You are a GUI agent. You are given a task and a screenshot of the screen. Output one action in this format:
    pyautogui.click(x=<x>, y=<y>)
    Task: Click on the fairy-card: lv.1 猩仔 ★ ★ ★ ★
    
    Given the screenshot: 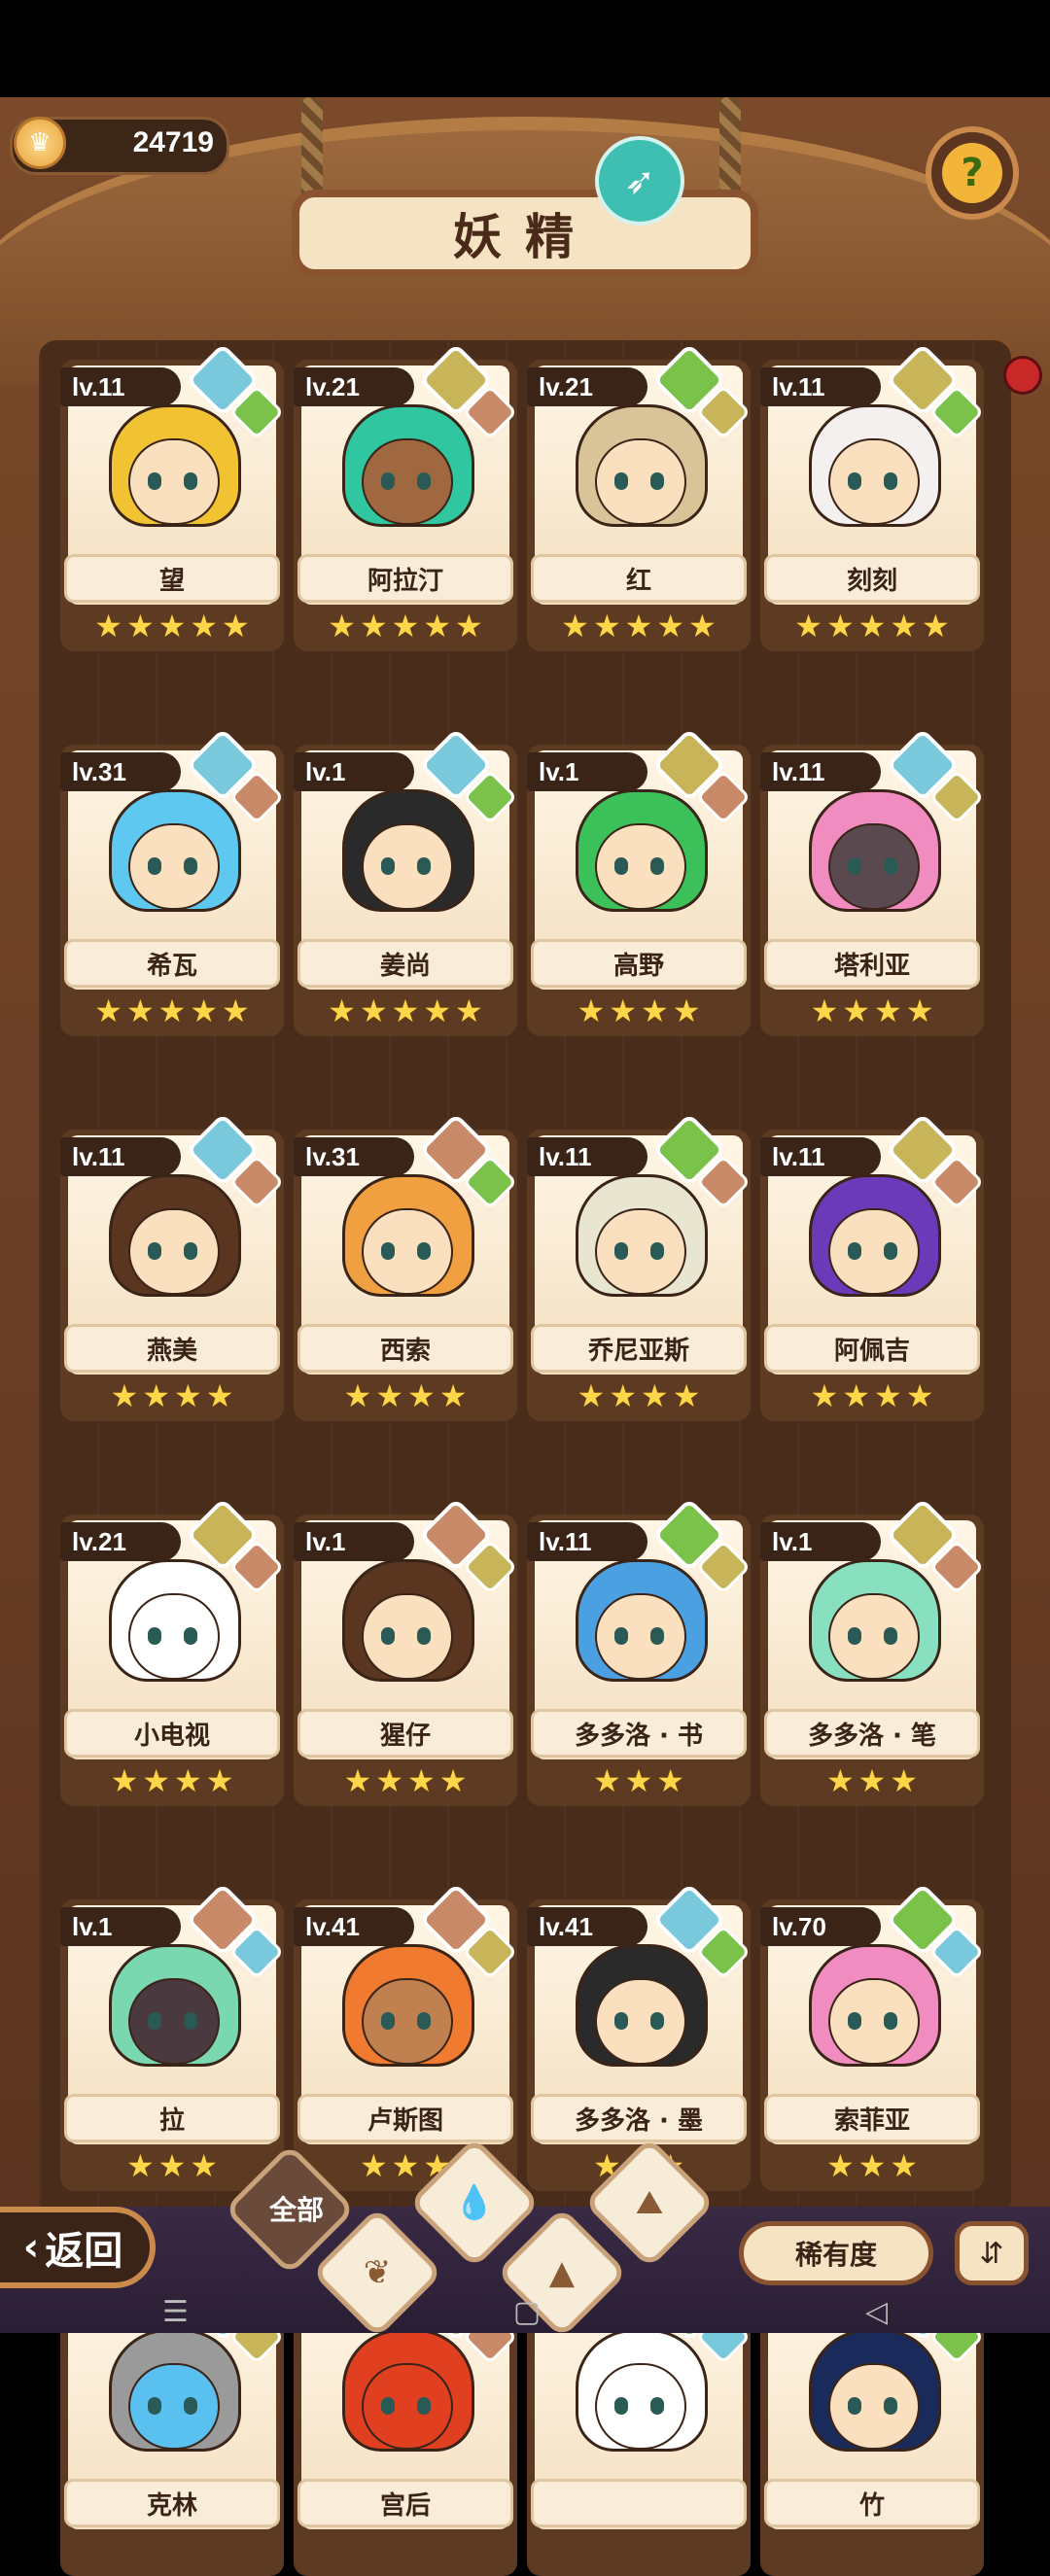 What is the action you would take?
    pyautogui.click(x=406, y=1651)
    